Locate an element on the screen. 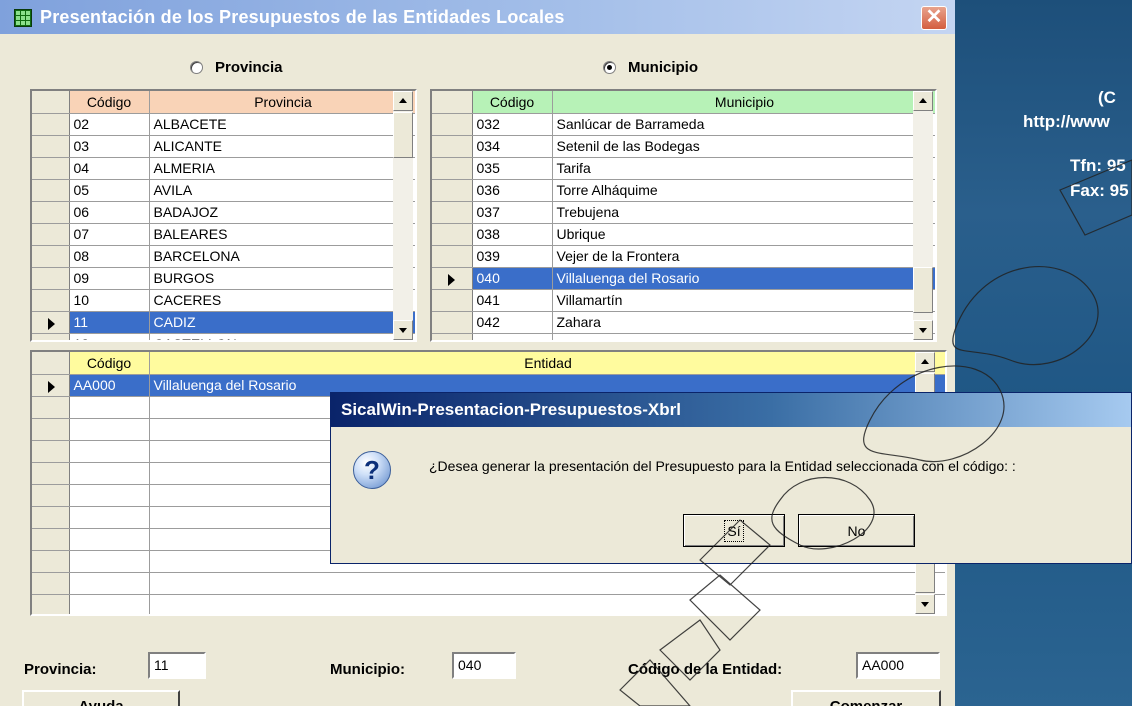 Image resolution: width=1132 pixels, height=706 pixels. cell-codigo: 11 is located at coordinates (109, 322).